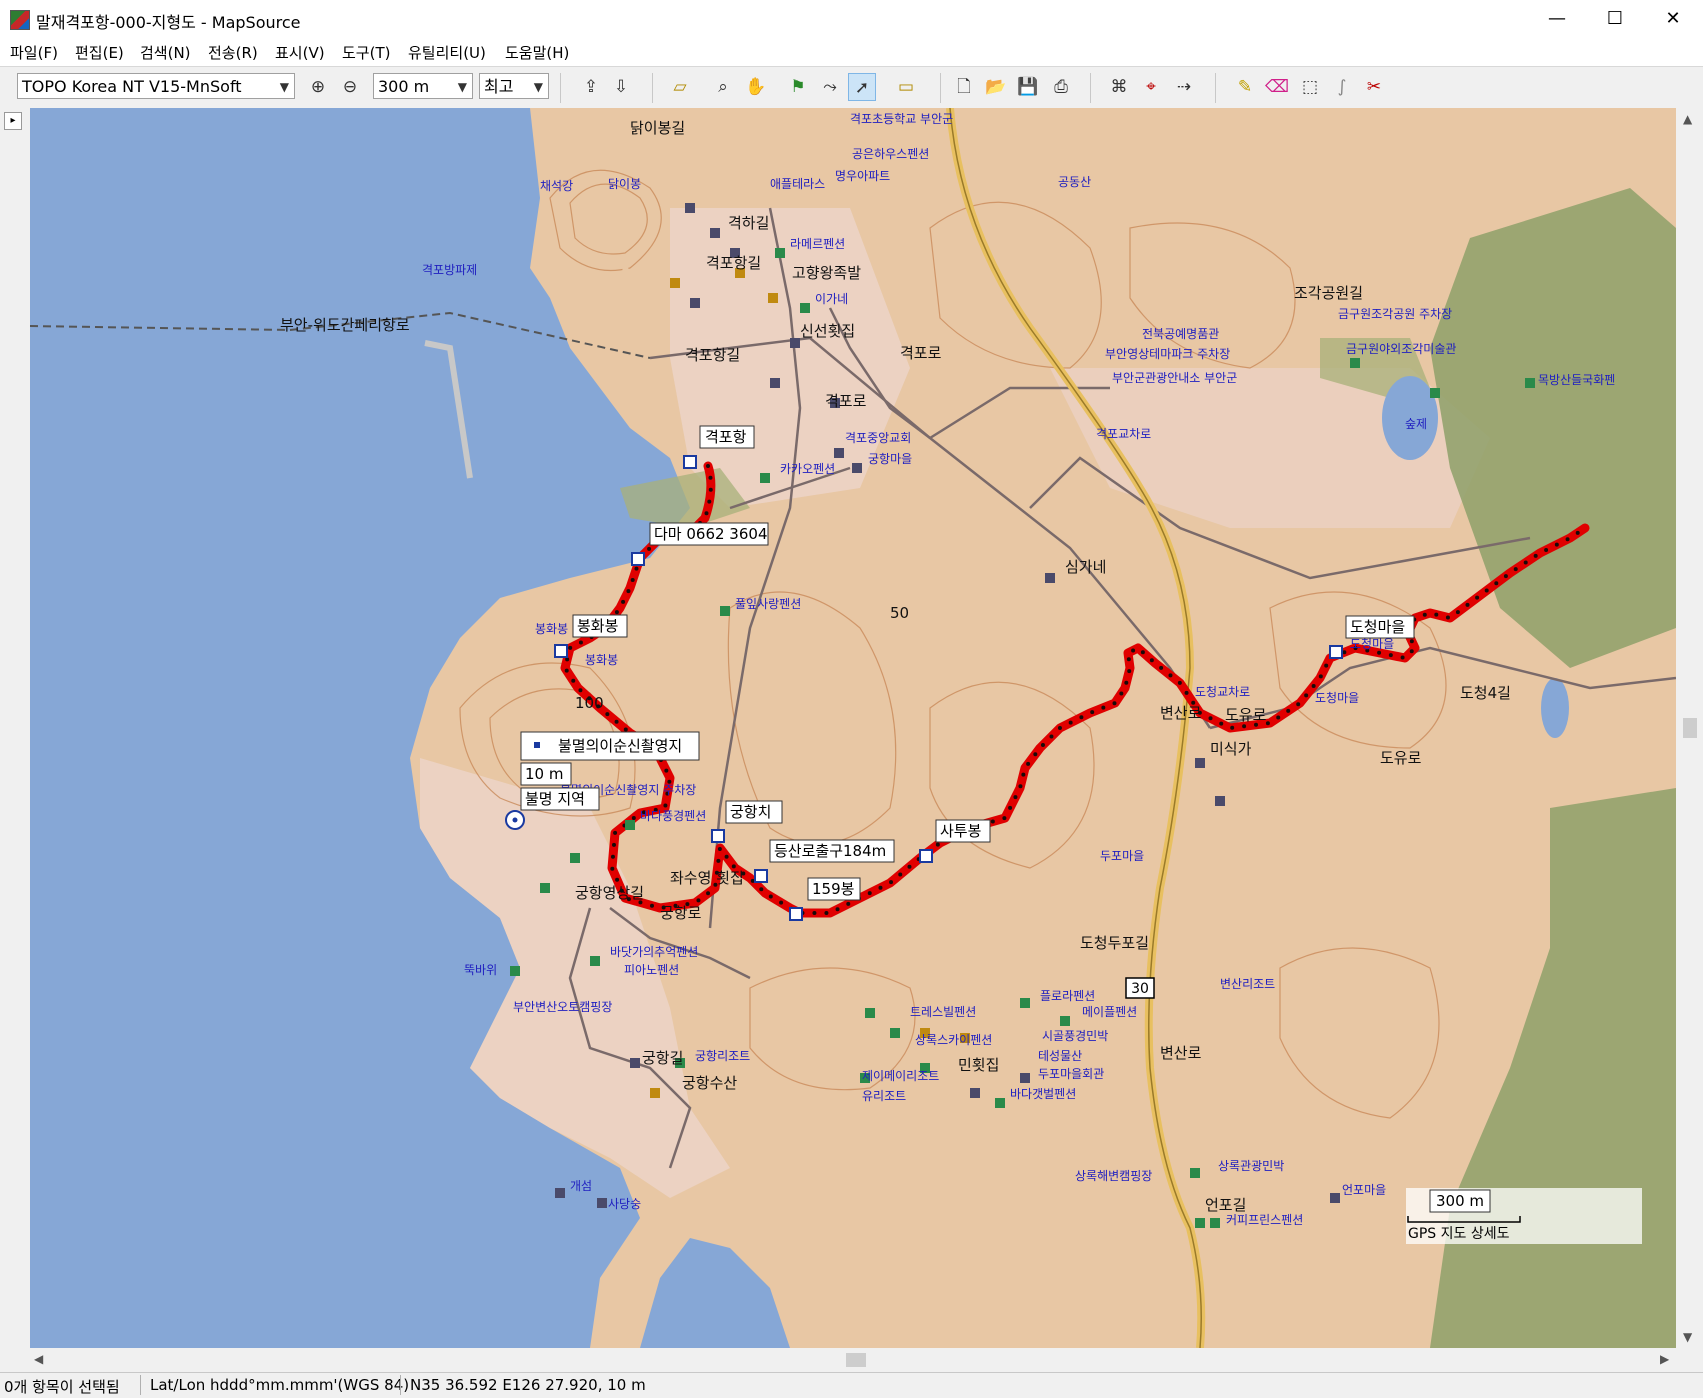  I want to click on tooltip-area: 불명 지역, so click(555, 799).